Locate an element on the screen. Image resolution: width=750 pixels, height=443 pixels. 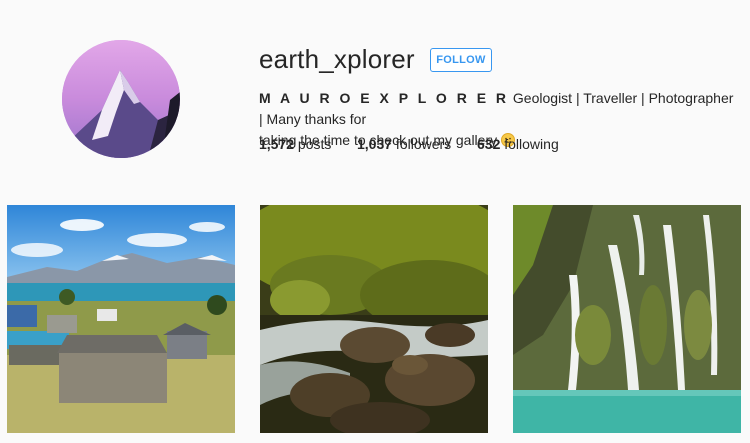
profile-avatar is located at coordinates (121, 99).